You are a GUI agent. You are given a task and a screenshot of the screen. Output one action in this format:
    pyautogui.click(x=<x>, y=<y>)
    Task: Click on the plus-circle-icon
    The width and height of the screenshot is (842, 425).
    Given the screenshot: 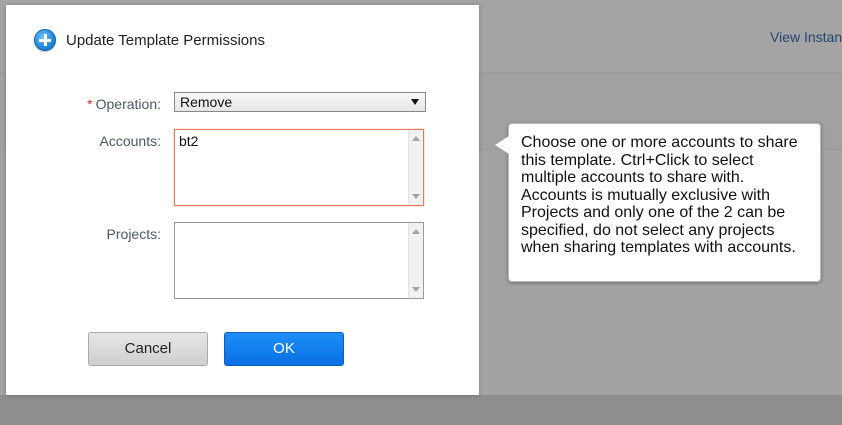 What is the action you would take?
    pyautogui.click(x=45, y=40)
    